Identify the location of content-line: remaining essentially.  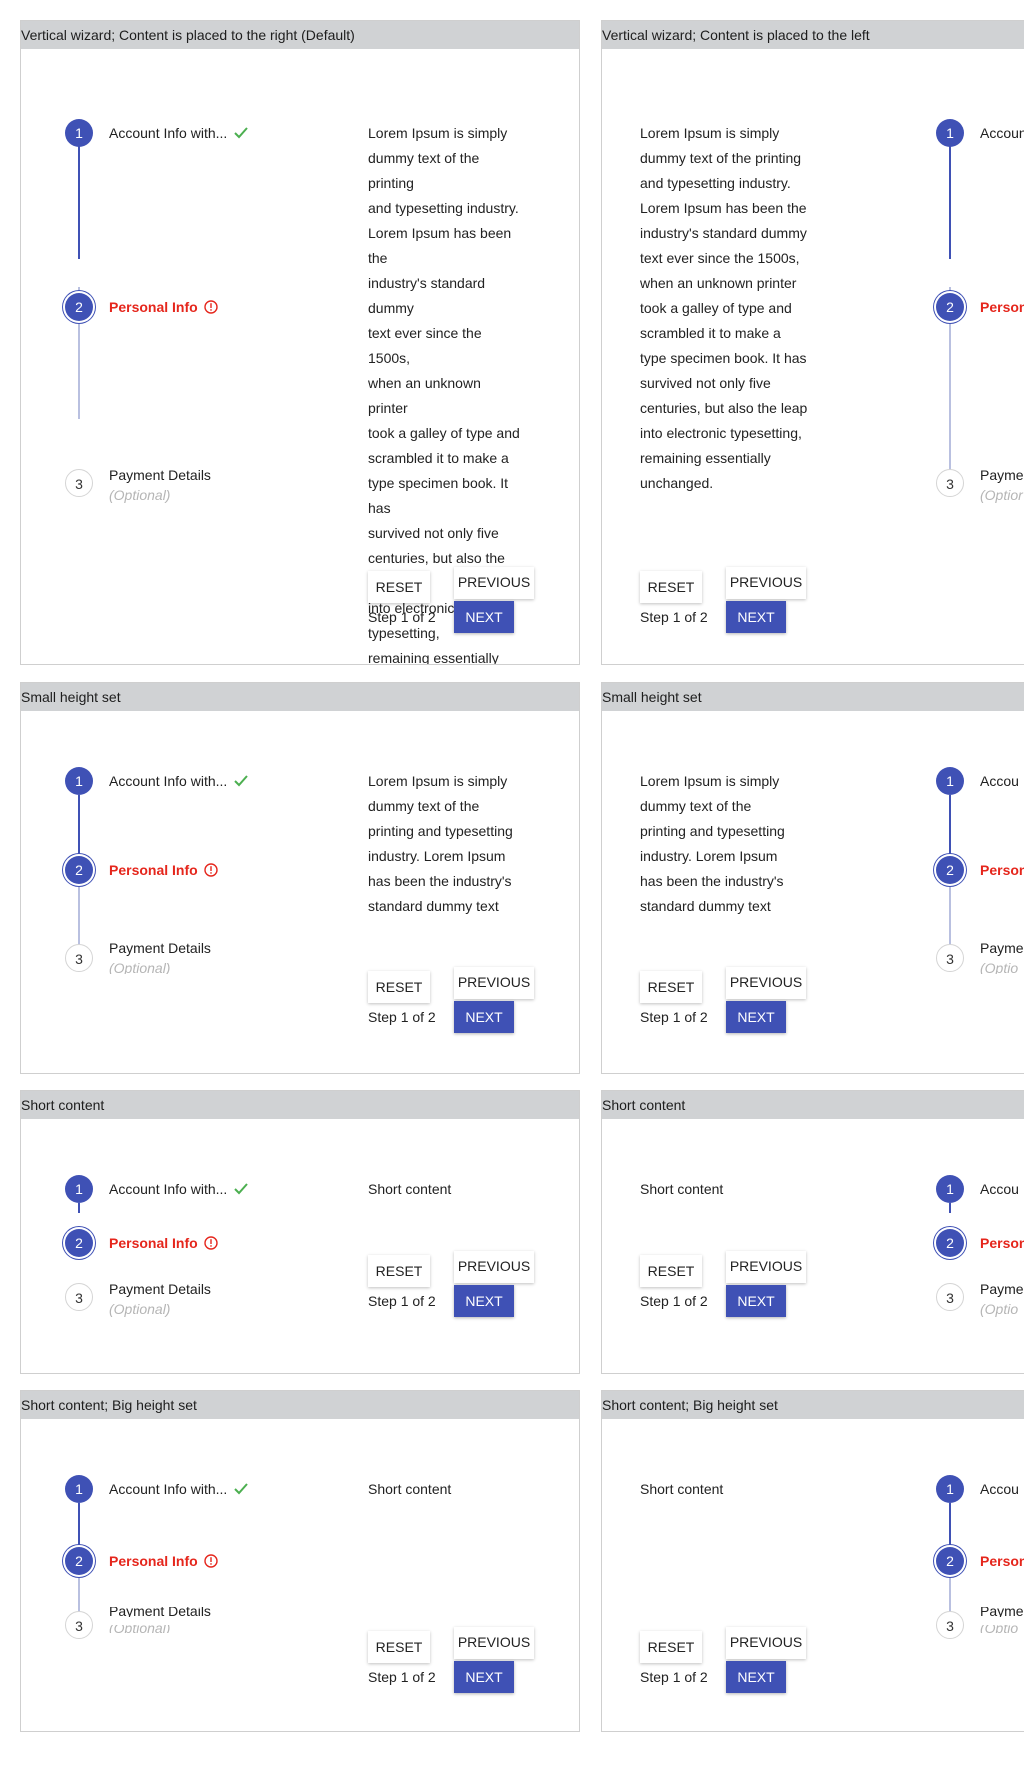
(433, 657).